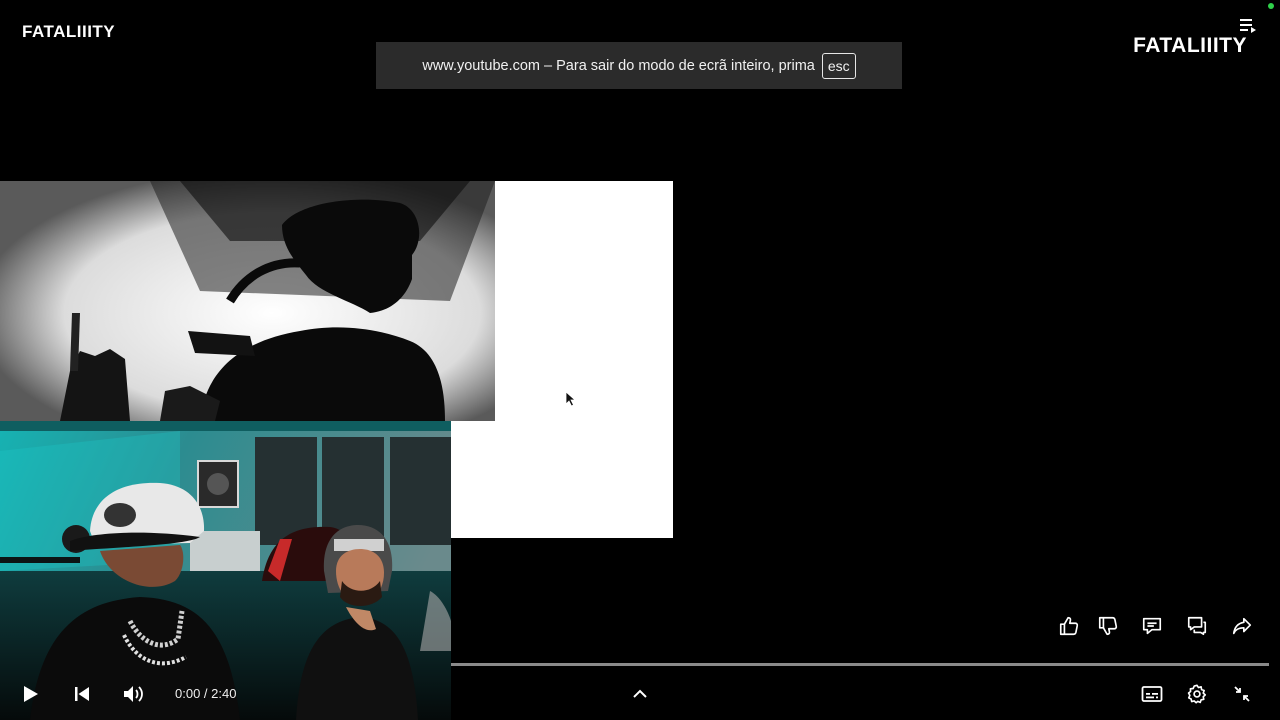 The image size is (1280, 720). I want to click on share-icon, so click(1242, 626).